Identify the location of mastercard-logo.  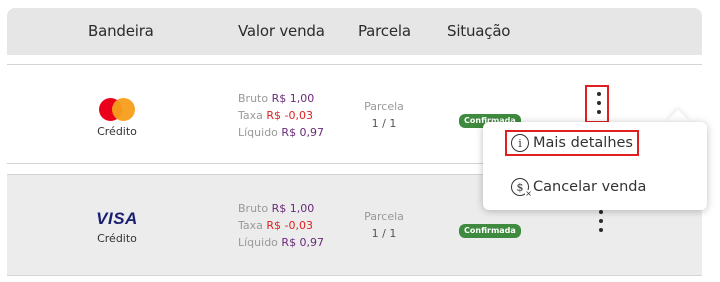
(117, 110).